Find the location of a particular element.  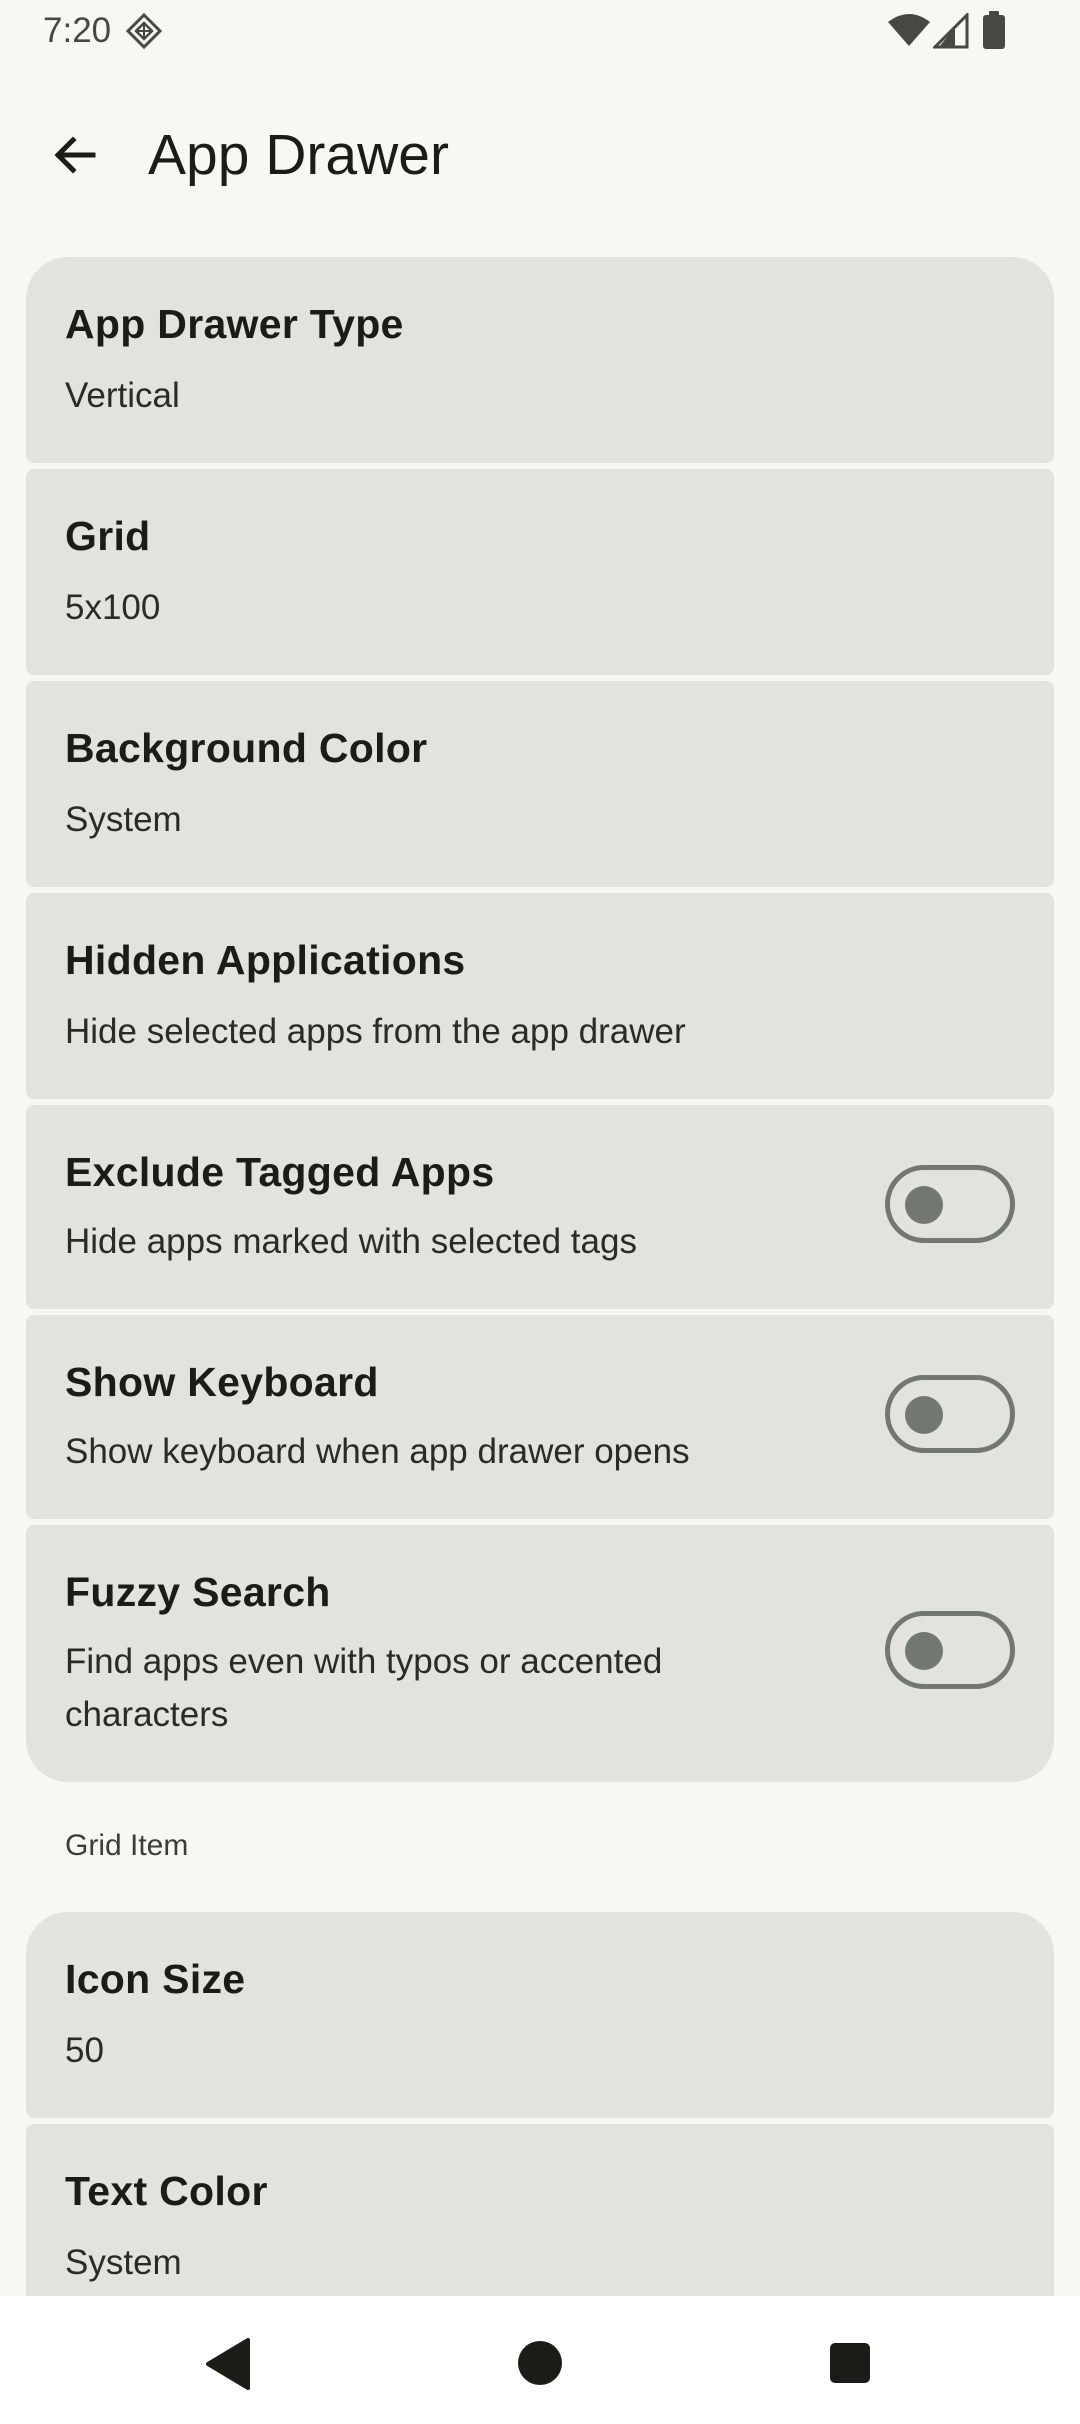

setting-description: Hide selected apps from the app drawer is located at coordinates (375, 1031).